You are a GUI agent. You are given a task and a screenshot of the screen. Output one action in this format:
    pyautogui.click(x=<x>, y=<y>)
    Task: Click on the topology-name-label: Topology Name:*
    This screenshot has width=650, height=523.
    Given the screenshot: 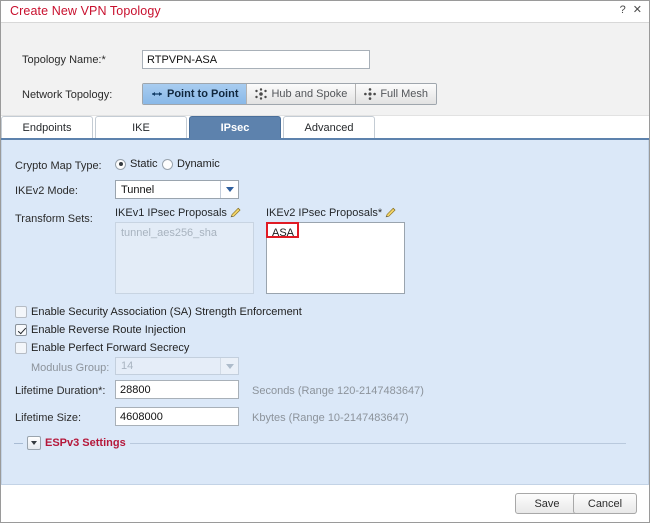 What is the action you would take?
    pyautogui.click(x=64, y=60)
    